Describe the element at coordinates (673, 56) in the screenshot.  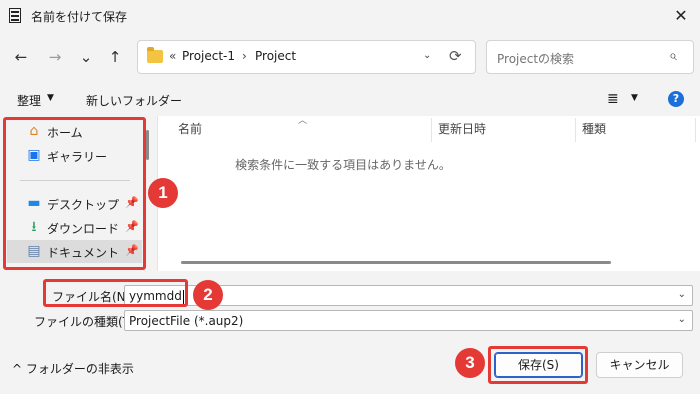
I see `search-icon: ⌕` at that location.